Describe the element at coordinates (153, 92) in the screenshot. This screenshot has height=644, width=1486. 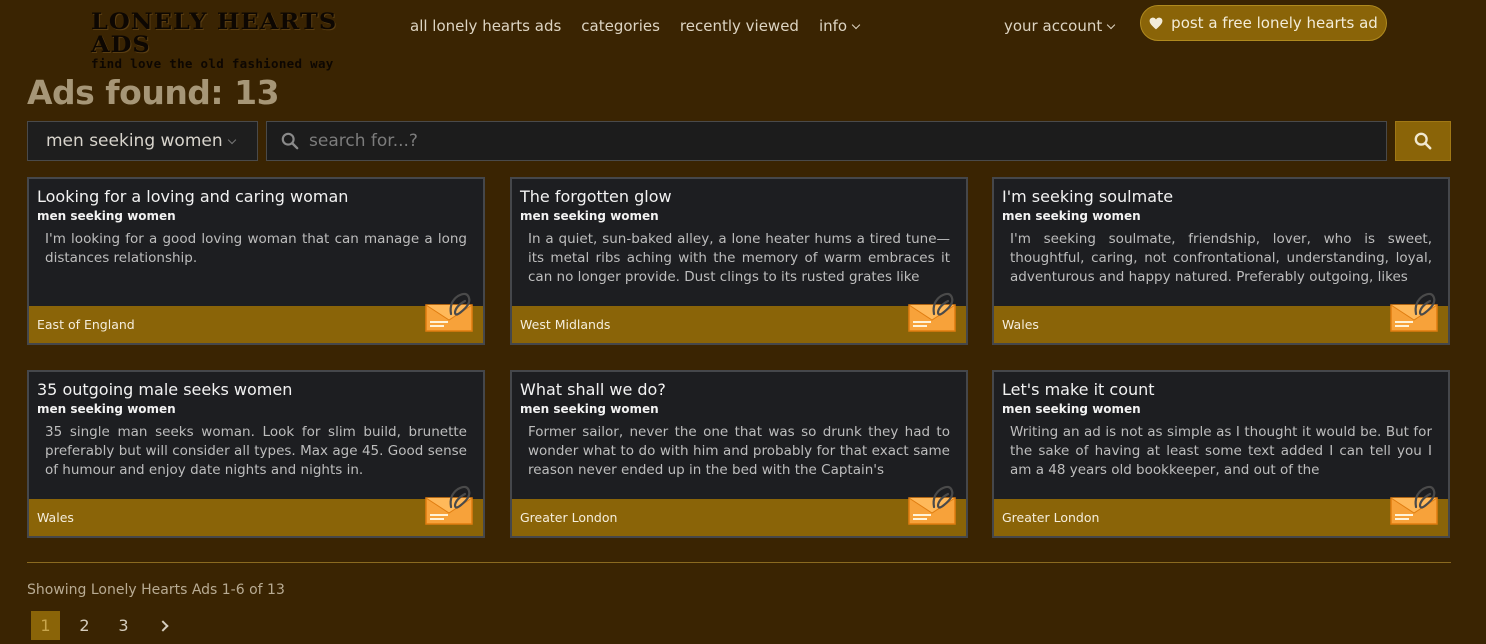
I see `page-title: Ads found: 13` at that location.